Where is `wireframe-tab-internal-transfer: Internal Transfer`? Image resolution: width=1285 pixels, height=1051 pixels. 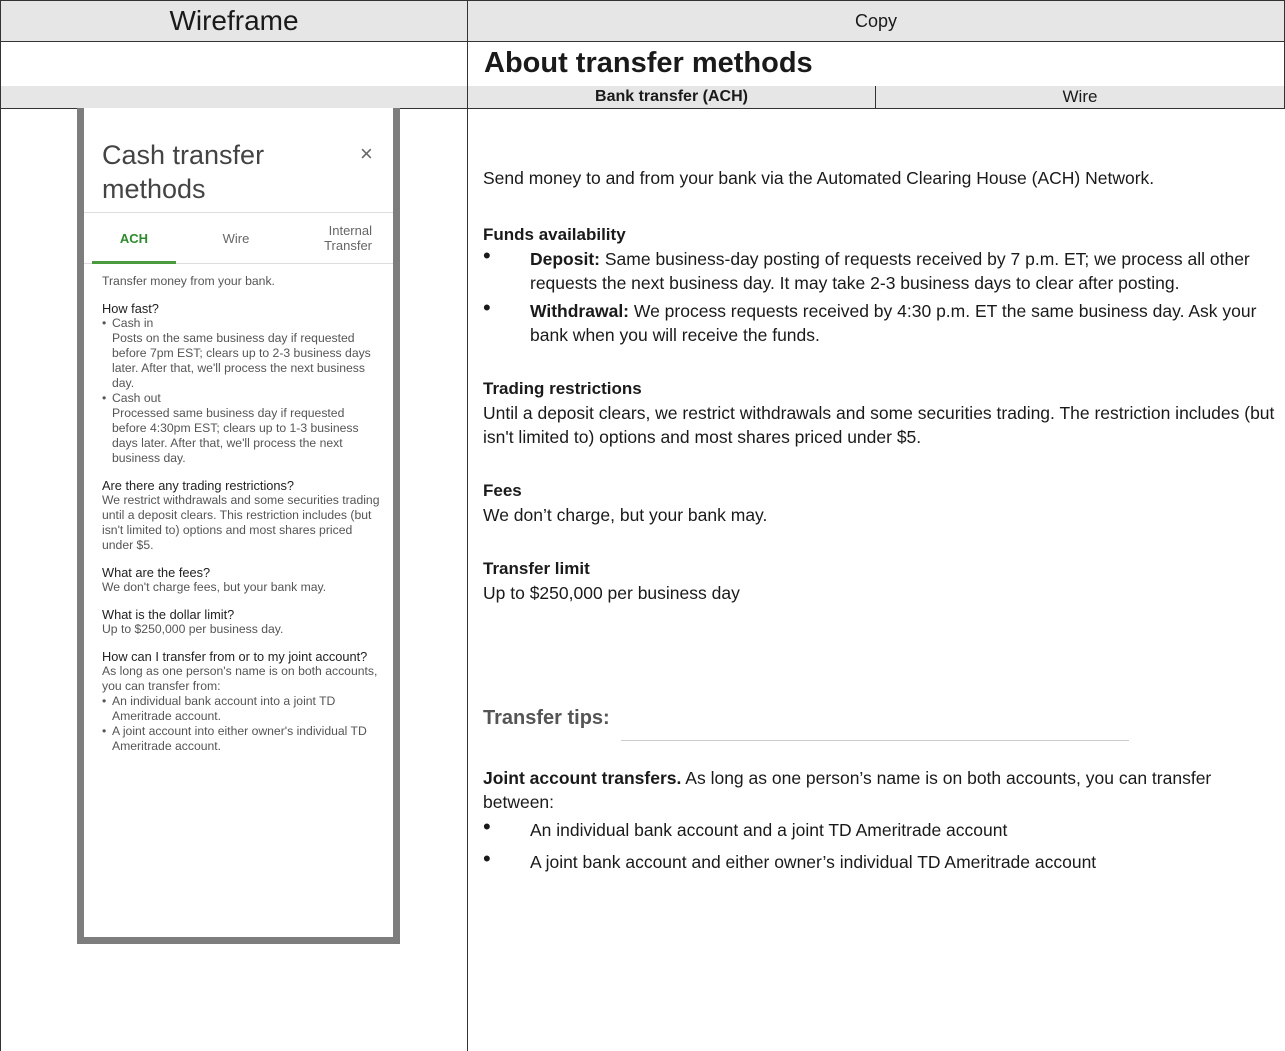 wireframe-tab-internal-transfer: Internal Transfer is located at coordinates (330, 238).